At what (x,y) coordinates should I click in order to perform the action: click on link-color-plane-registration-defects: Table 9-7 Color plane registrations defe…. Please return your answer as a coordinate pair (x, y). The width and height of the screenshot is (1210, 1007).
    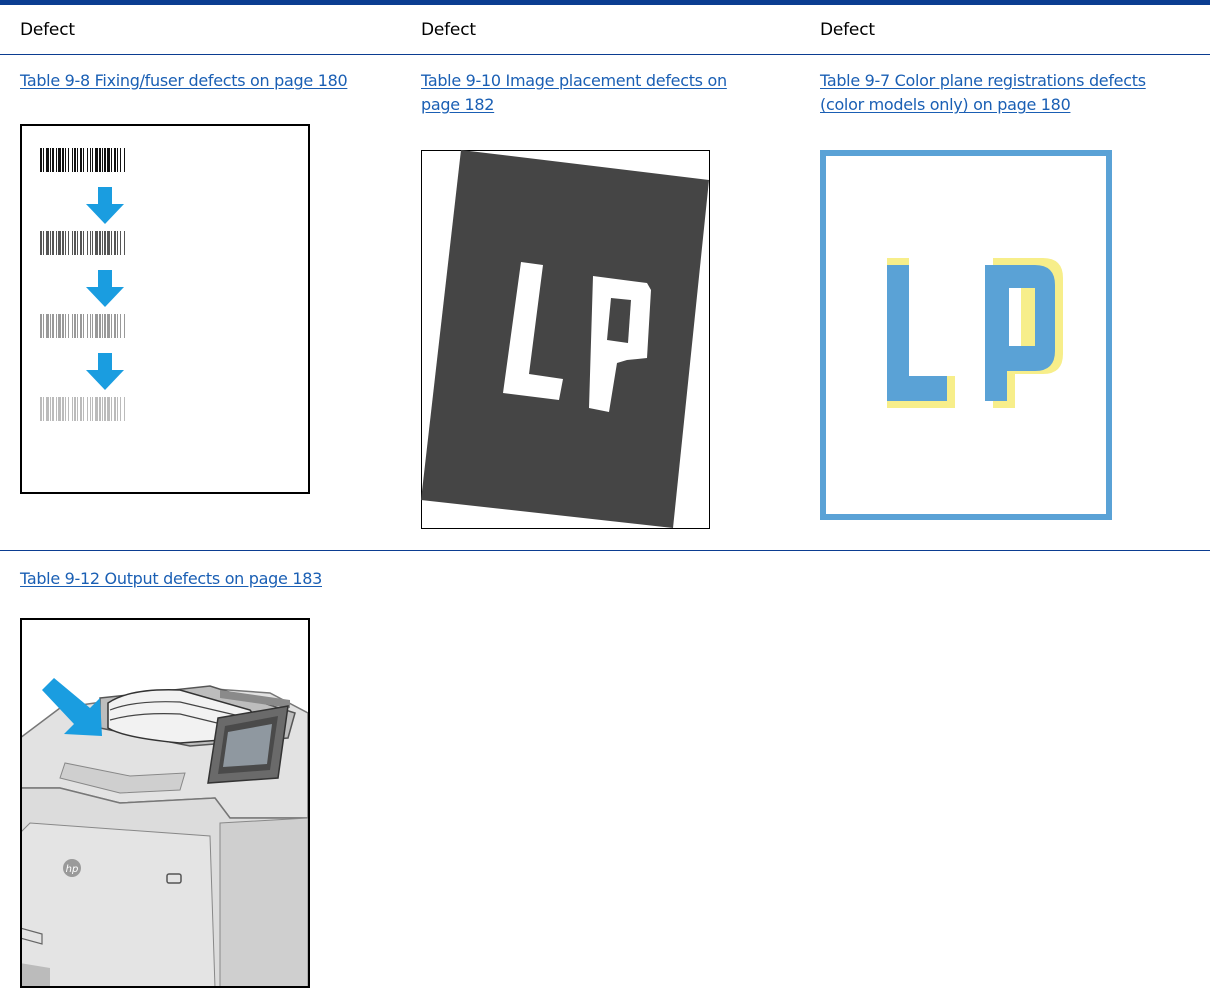
    Looking at the image, I should click on (1005, 93).